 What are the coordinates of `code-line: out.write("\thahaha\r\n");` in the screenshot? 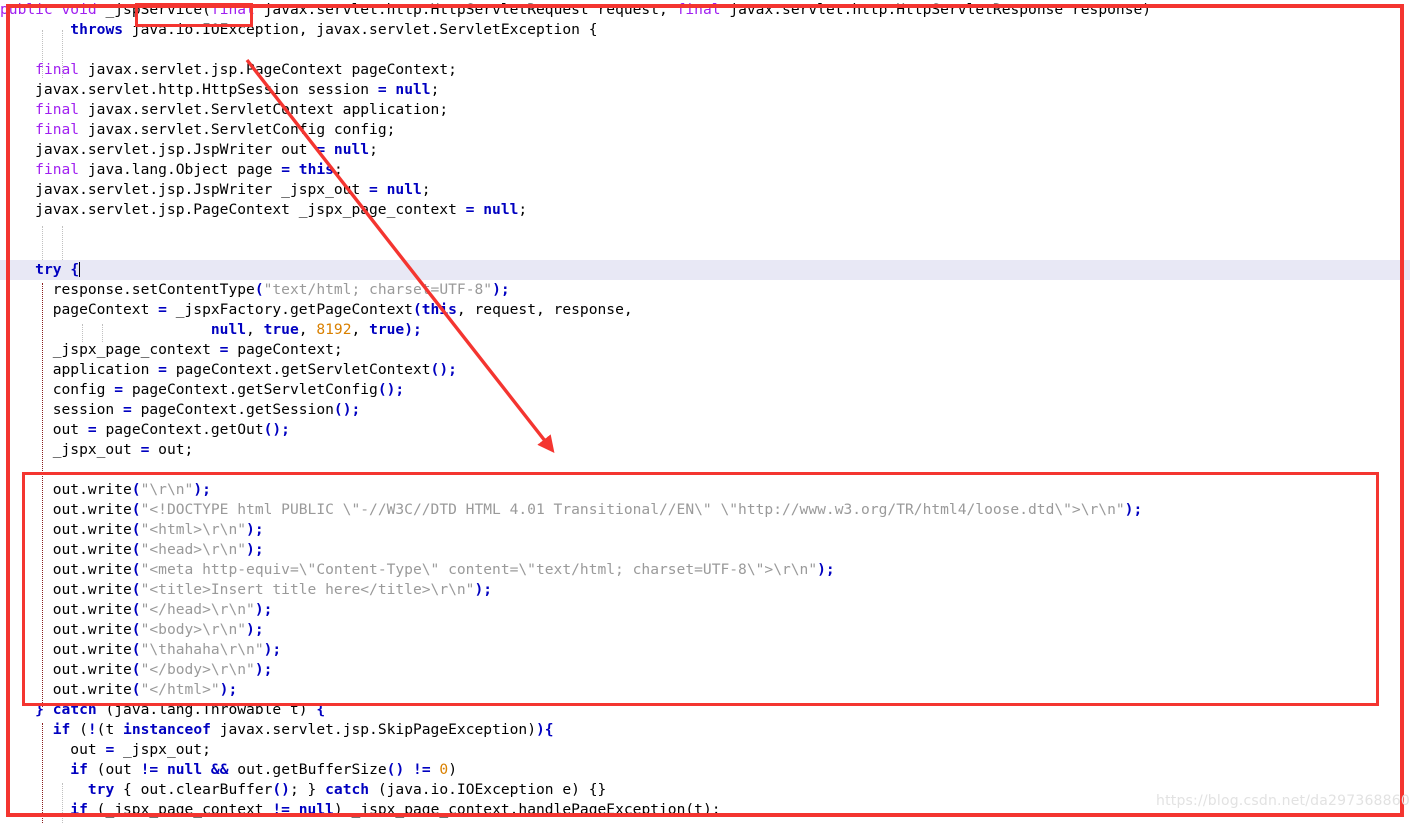 It's located at (705, 650).